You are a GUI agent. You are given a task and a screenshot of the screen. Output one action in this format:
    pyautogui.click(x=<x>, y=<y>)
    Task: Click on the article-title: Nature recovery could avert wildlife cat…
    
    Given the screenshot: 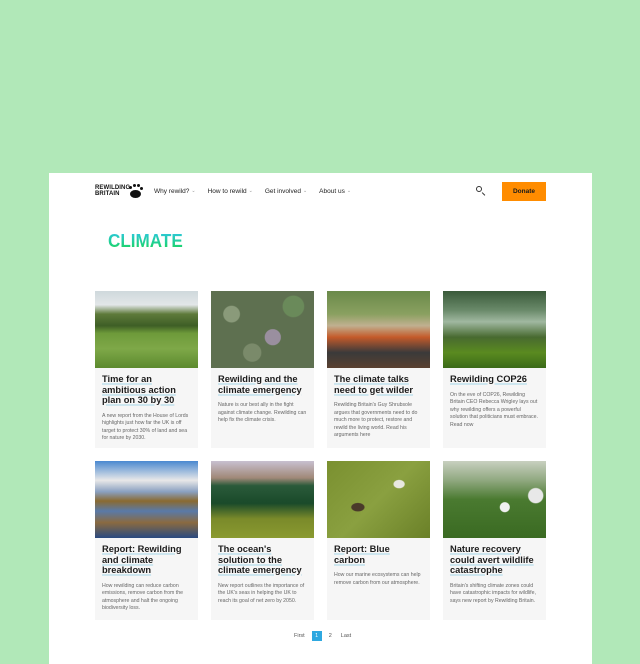 What is the action you would take?
    pyautogui.click(x=494, y=560)
    